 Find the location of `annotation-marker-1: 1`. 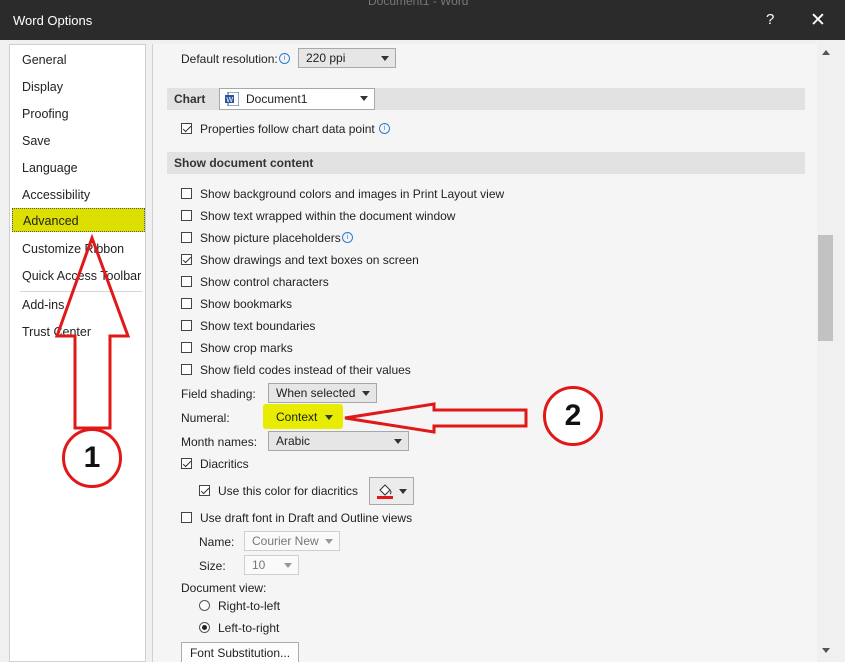

annotation-marker-1: 1 is located at coordinates (92, 458).